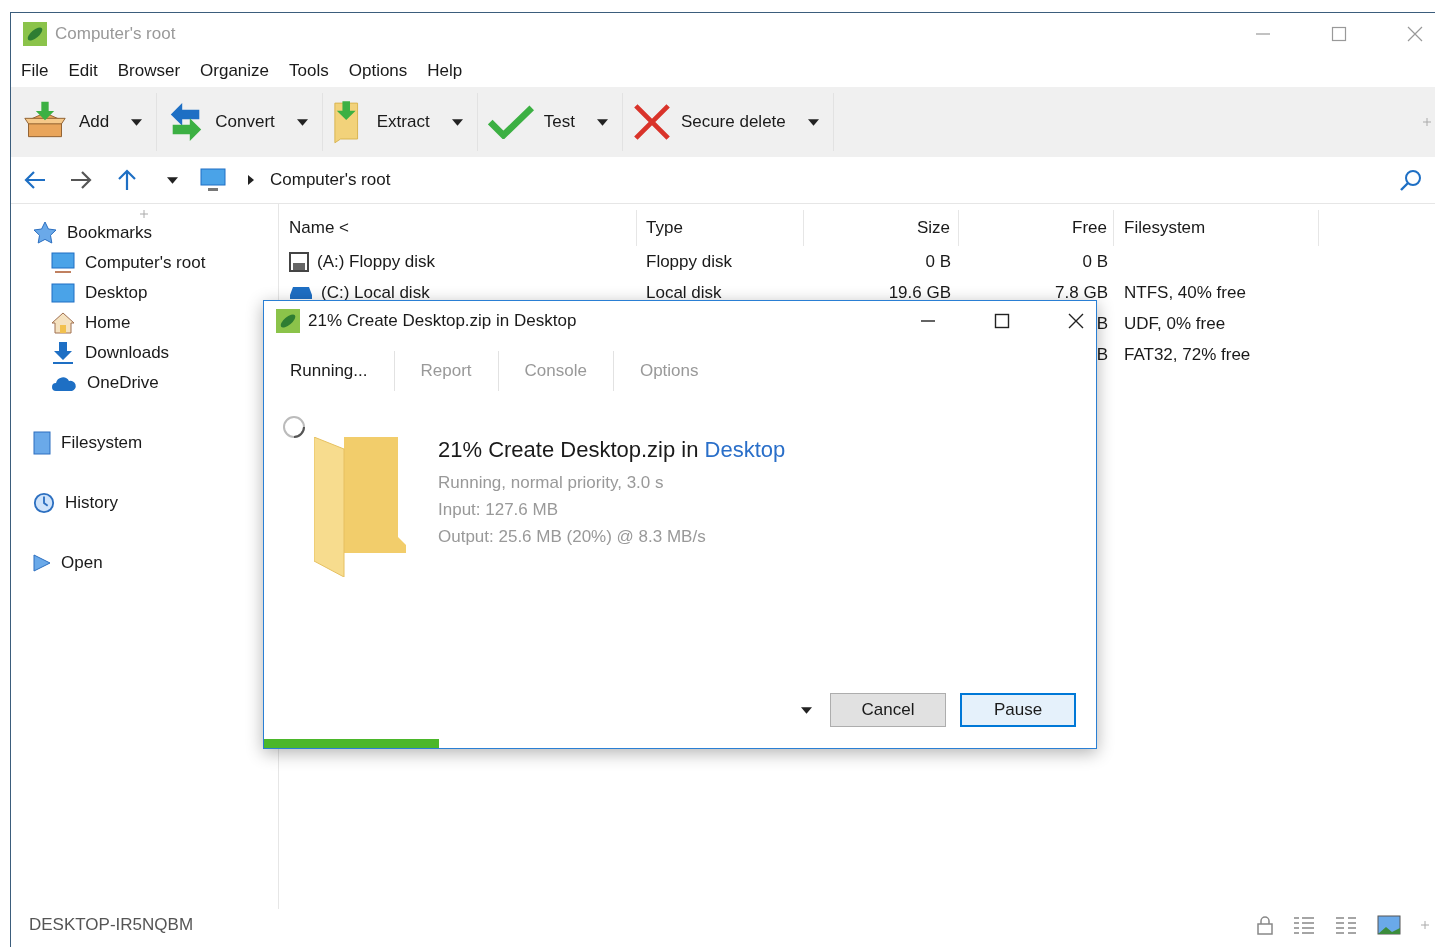 Image resolution: width=1435 pixels, height=947 pixels. I want to click on column-header: Free, so click(1036, 228).